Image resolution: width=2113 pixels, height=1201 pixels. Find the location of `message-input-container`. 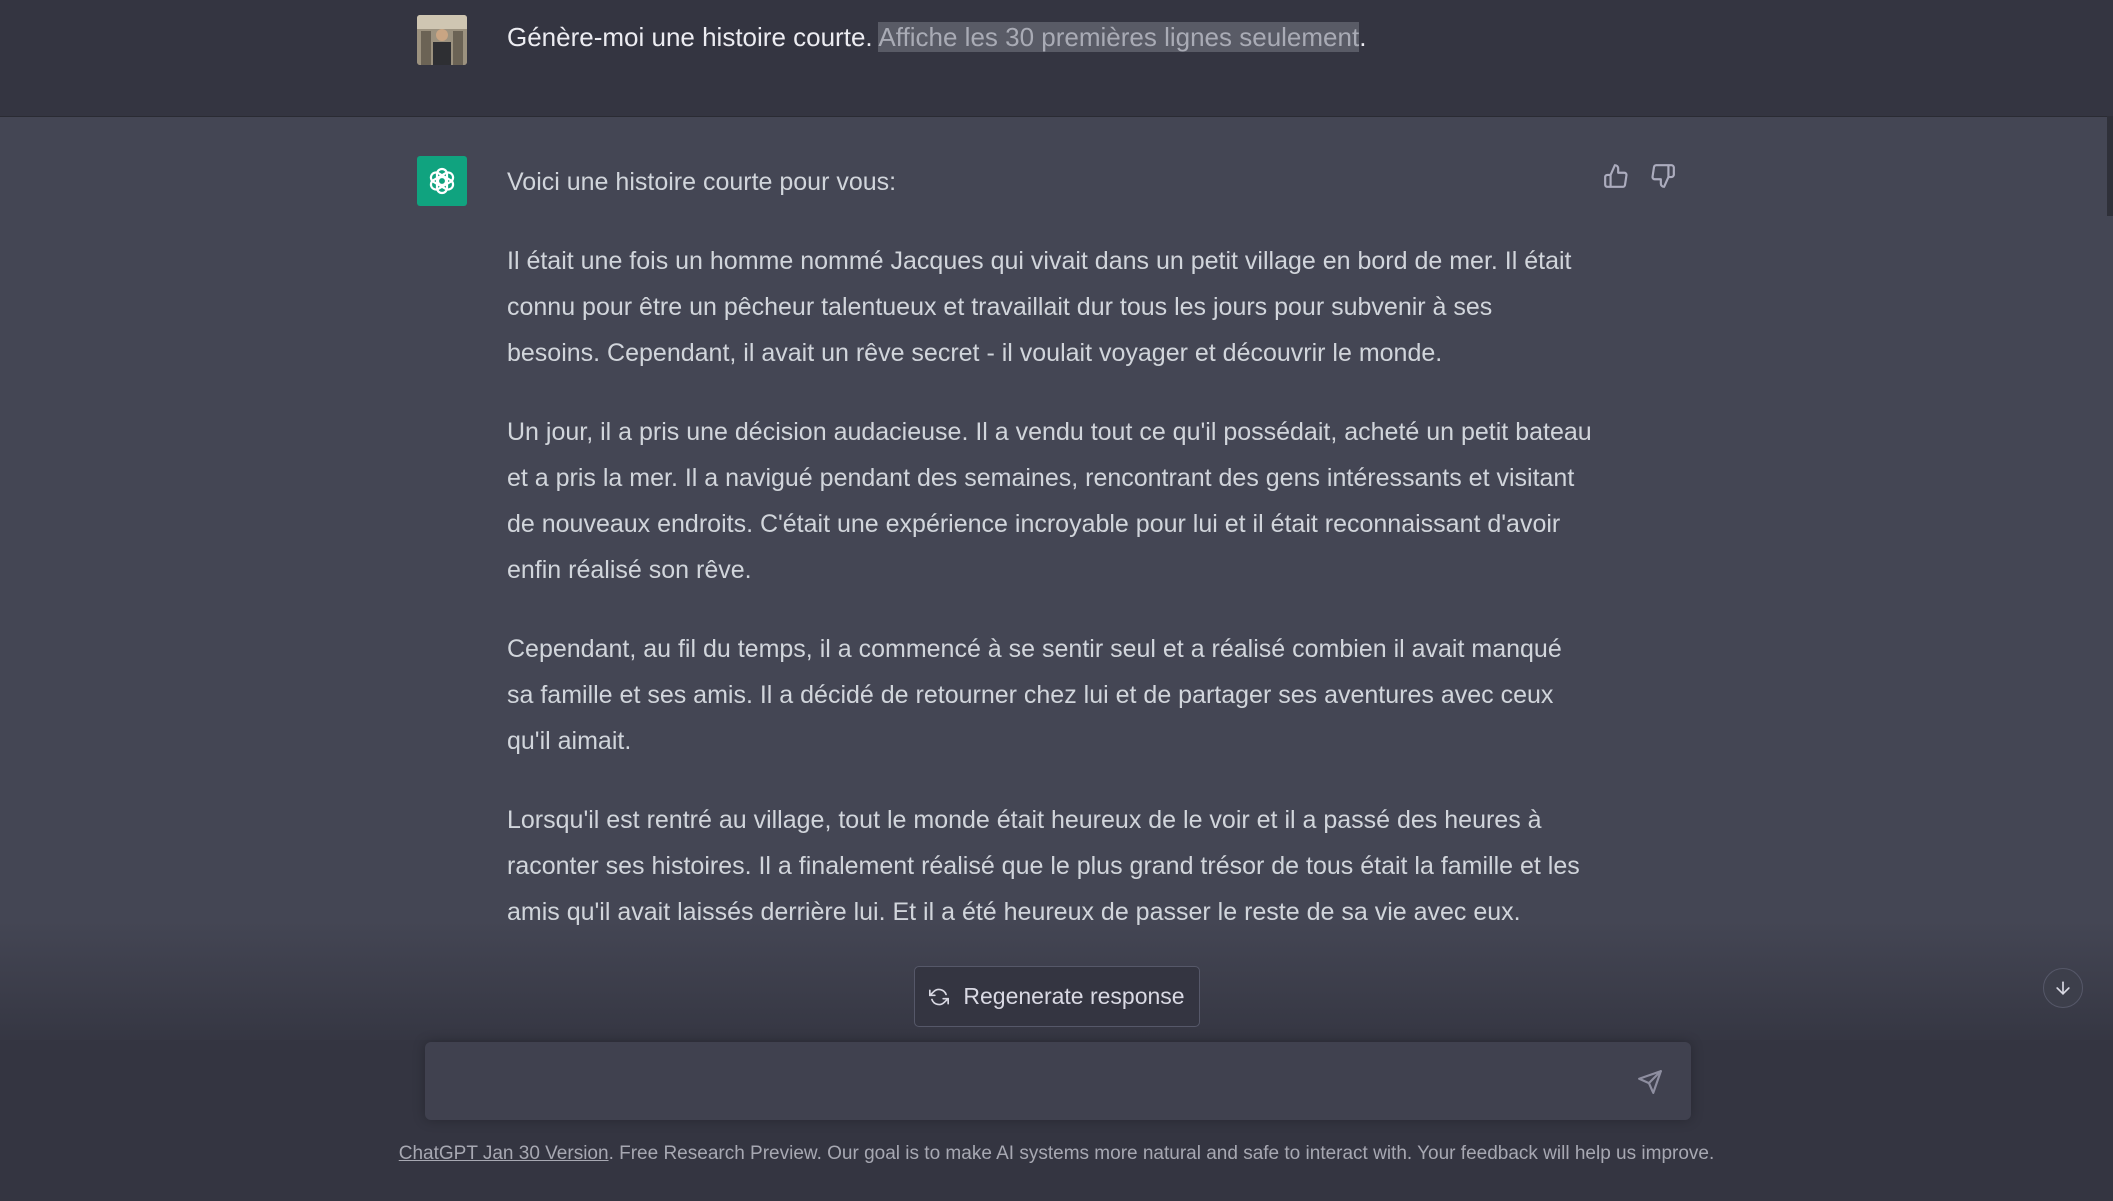

message-input-container is located at coordinates (1058, 1081).